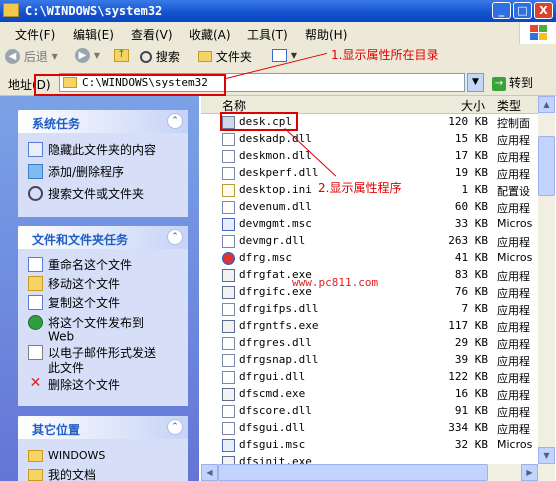 This screenshot has width=556, height=481. I want to click on file-row: devmgr.dll 263 KB 应用程, so click(369, 241).